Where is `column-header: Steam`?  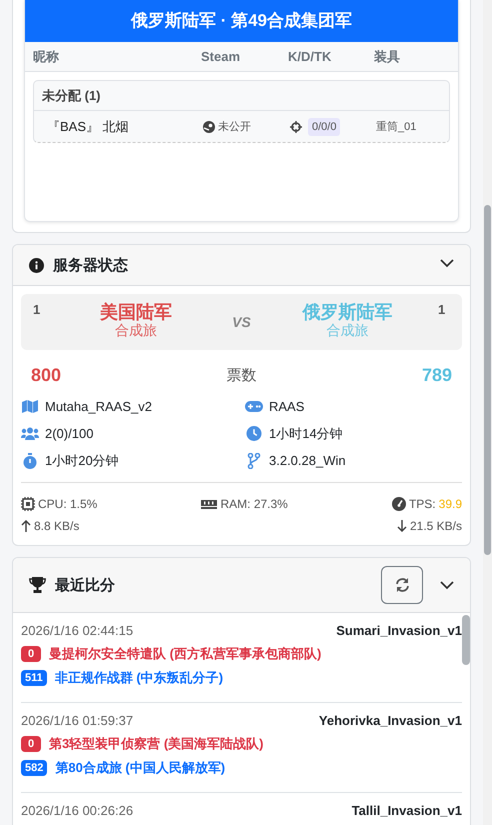 column-header: Steam is located at coordinates (221, 56).